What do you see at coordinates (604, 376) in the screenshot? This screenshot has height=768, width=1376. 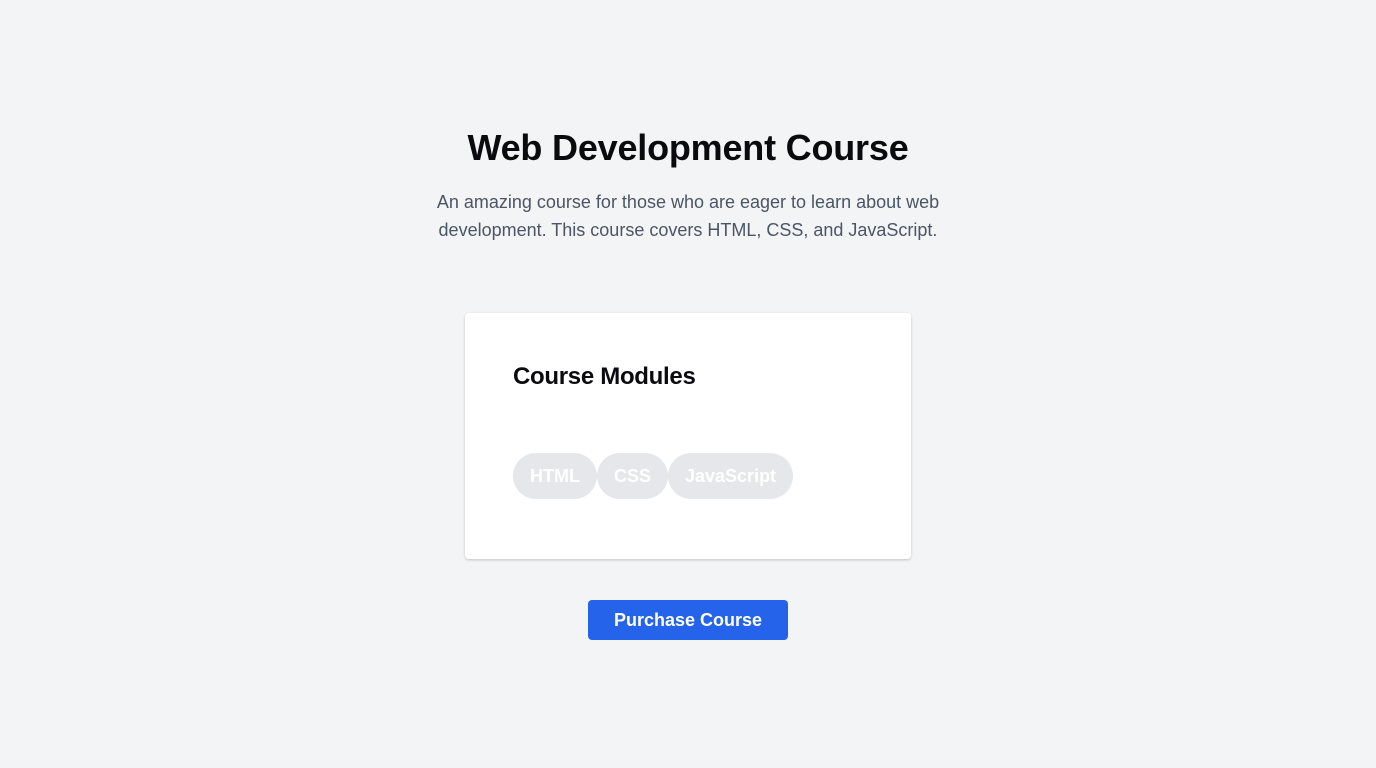 I see `course-modules-heading: Course Modules` at bounding box center [604, 376].